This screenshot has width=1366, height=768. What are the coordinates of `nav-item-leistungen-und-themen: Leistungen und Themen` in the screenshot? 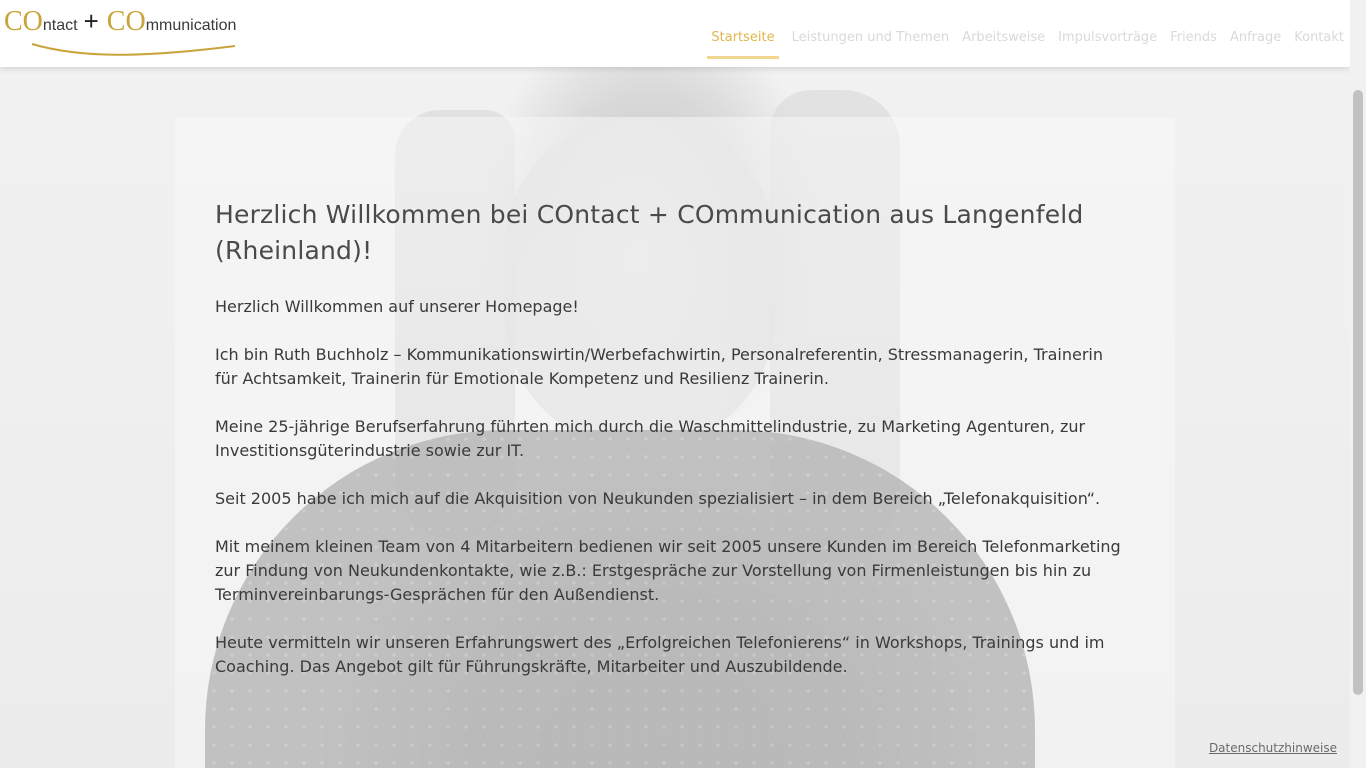 It's located at (871, 44).